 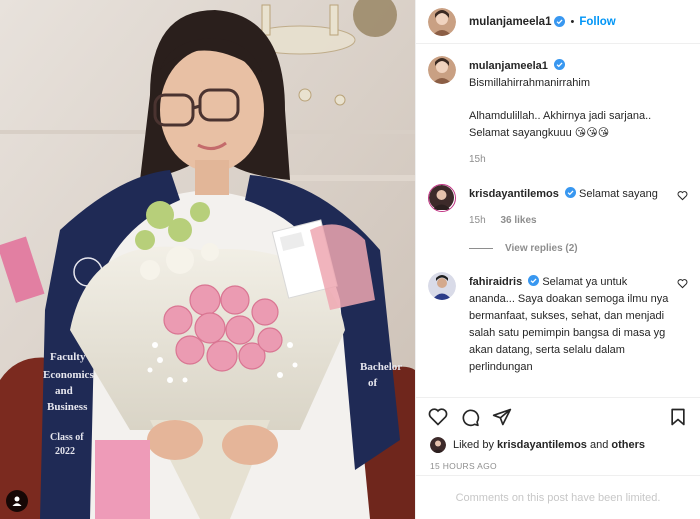 I want to click on comment-time: 15h, so click(x=477, y=220).